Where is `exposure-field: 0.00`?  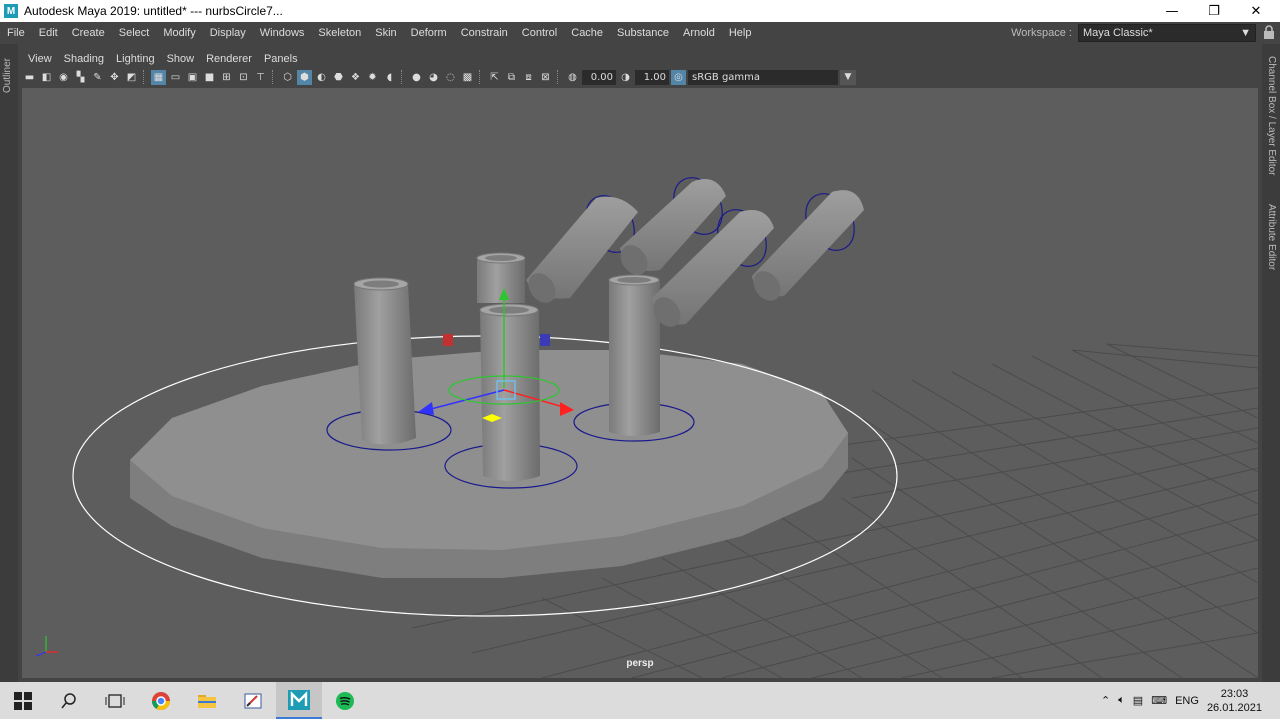
exposure-field: 0.00 is located at coordinates (599, 77).